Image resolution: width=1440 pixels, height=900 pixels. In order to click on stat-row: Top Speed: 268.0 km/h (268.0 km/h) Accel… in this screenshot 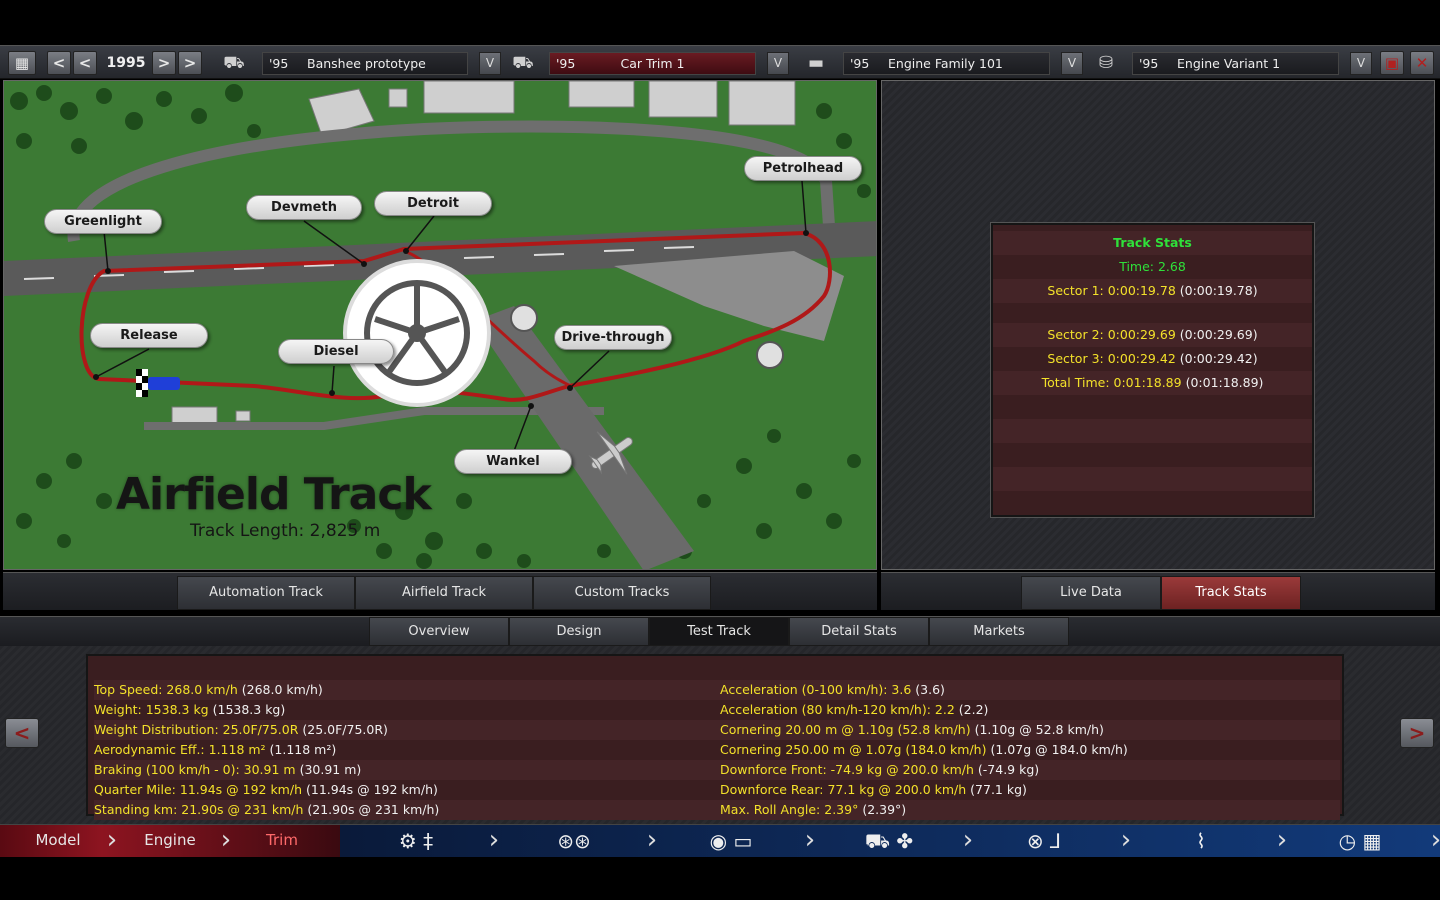, I will do `click(717, 690)`.